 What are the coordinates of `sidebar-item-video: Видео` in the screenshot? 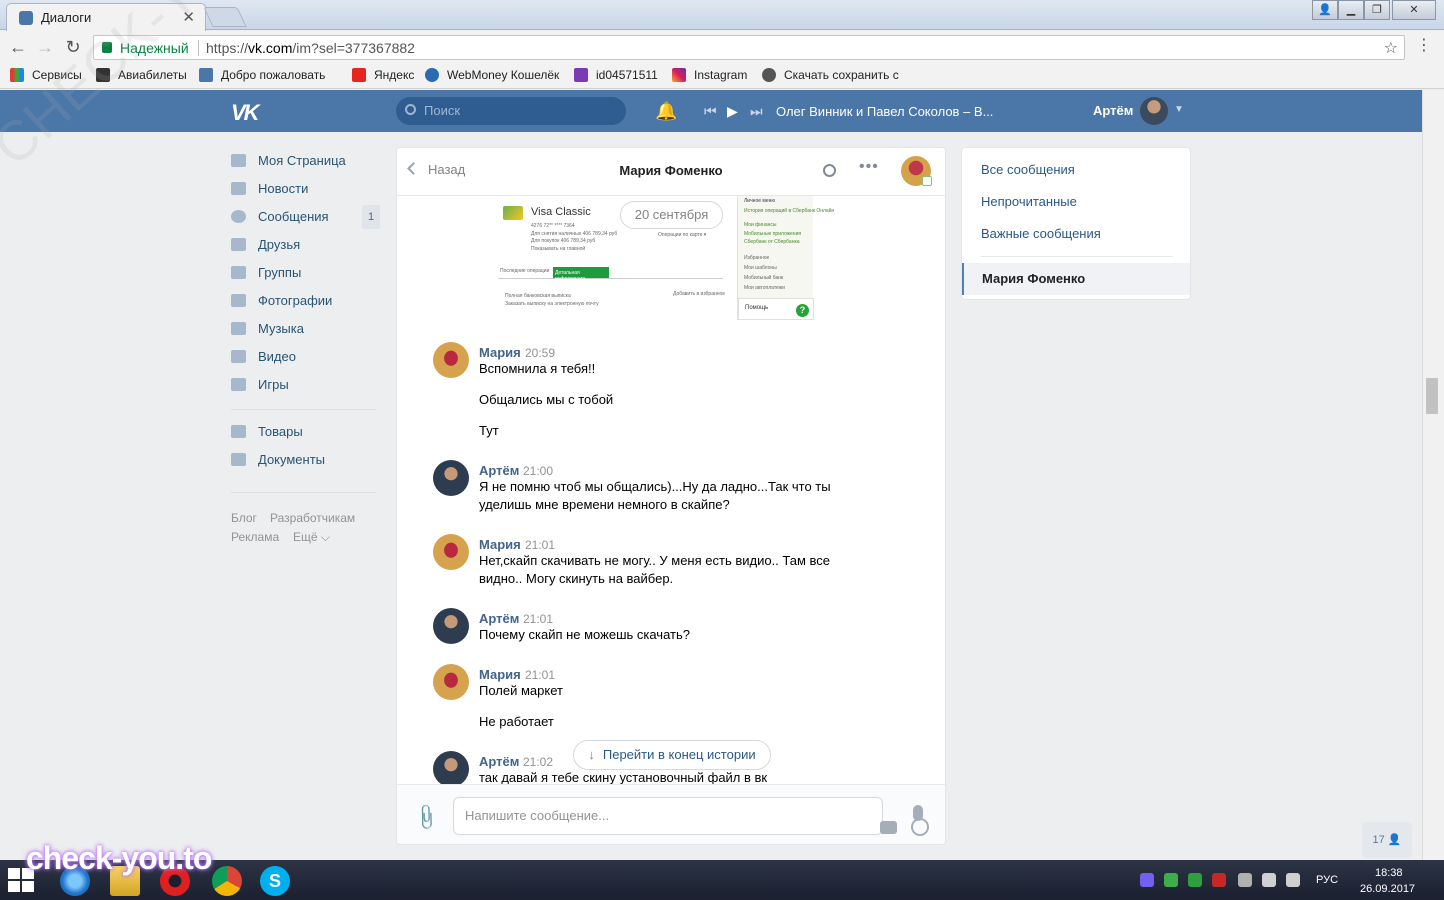 It's located at (263, 359).